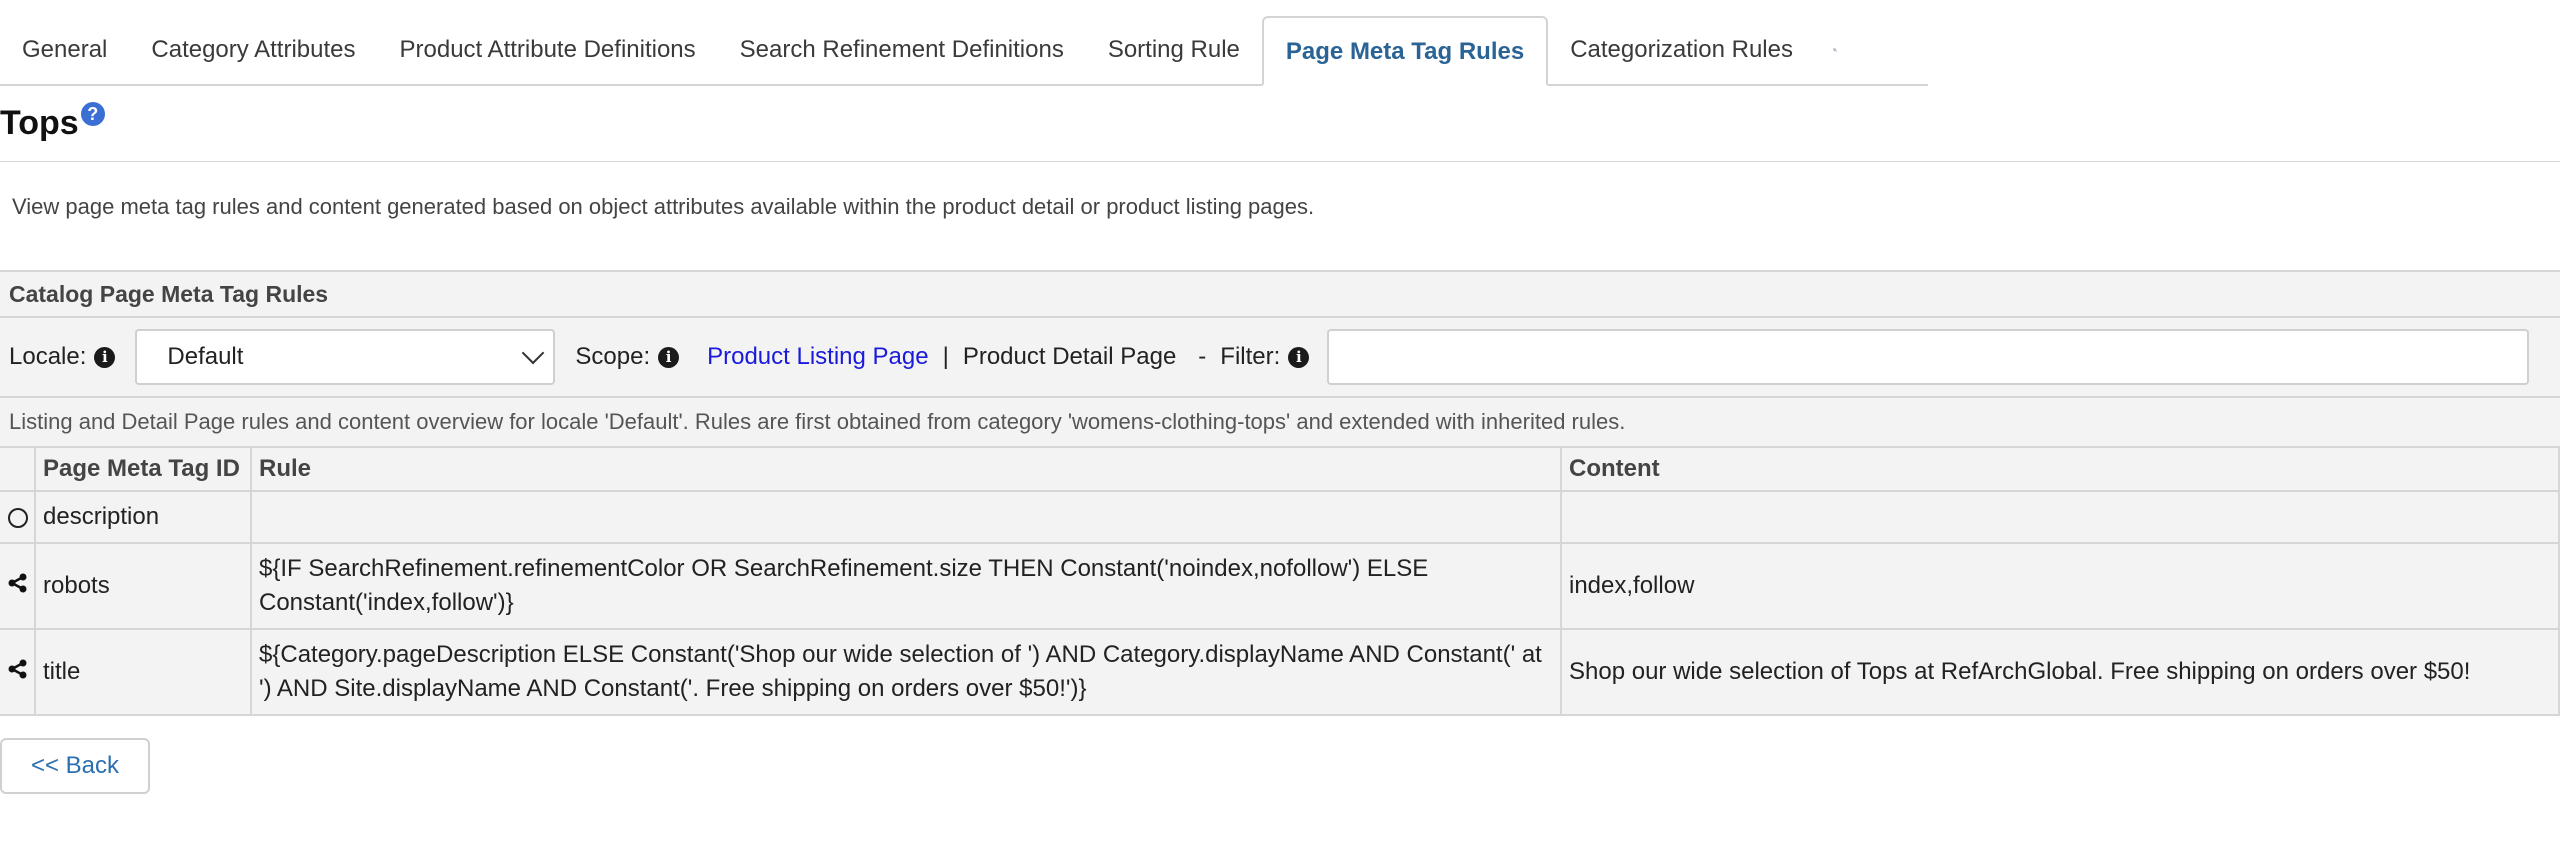 Image resolution: width=2560 pixels, height=868 pixels. I want to click on panel-header: Catalog Page Meta Tag Rules, so click(1280, 295).